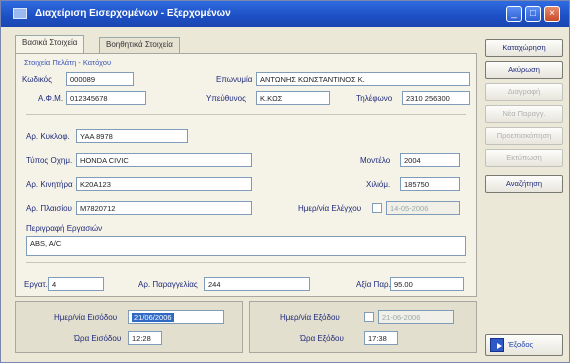  Describe the element at coordinates (153, 317) in the screenshot. I see `arrival-date-value: 21/06/2006` at that location.